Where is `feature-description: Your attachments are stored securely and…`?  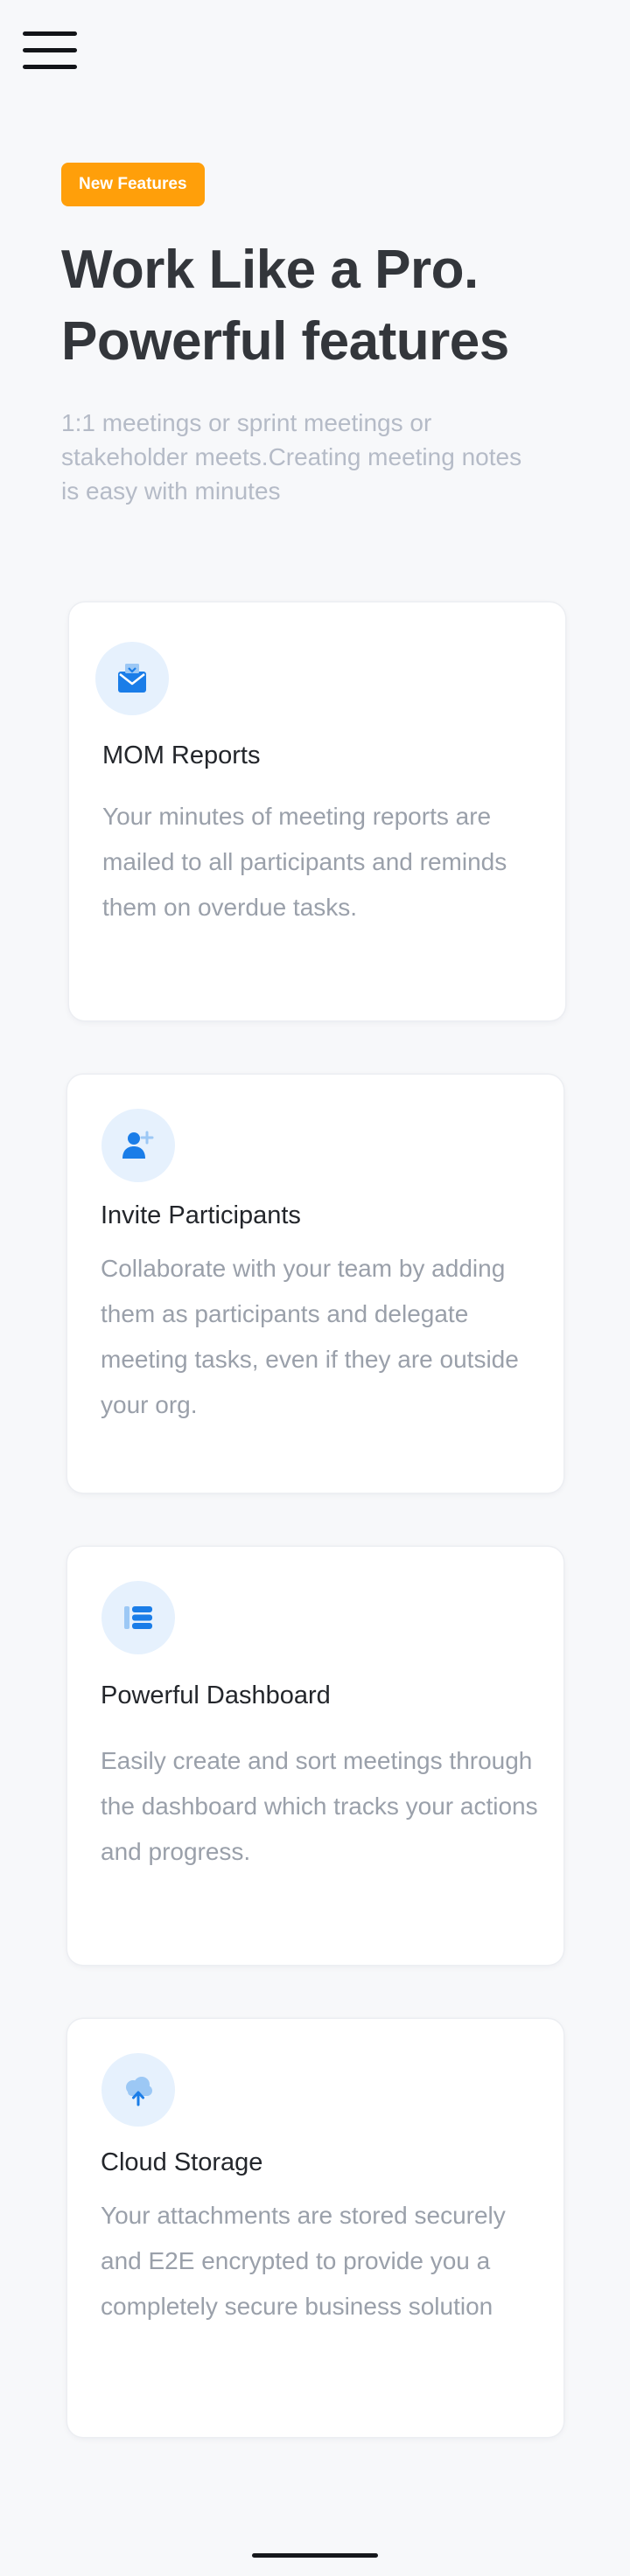
feature-description: Your attachments are stored securely and… is located at coordinates (303, 2261).